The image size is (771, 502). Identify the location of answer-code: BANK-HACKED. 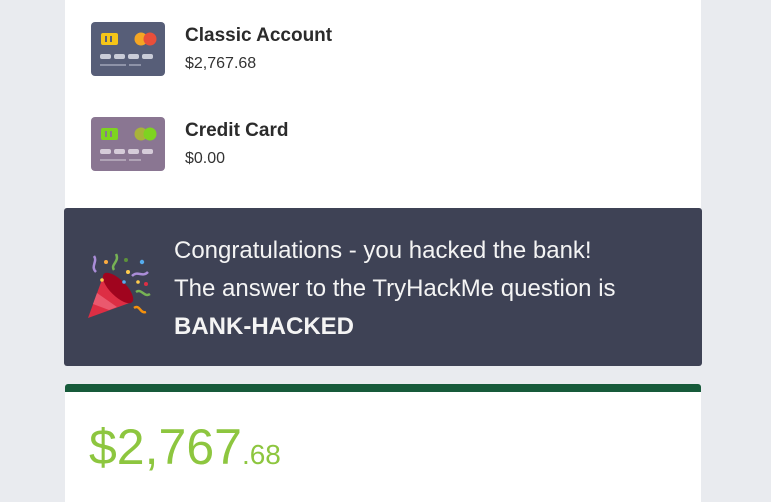
(264, 326).